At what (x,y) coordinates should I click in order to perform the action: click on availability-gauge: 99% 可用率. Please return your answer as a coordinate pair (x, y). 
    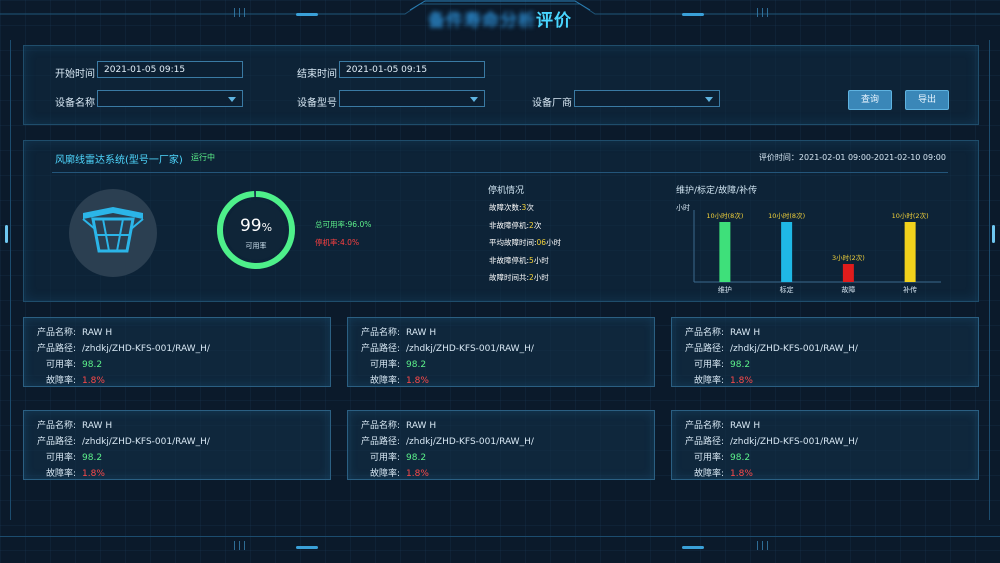
    Looking at the image, I should click on (256, 230).